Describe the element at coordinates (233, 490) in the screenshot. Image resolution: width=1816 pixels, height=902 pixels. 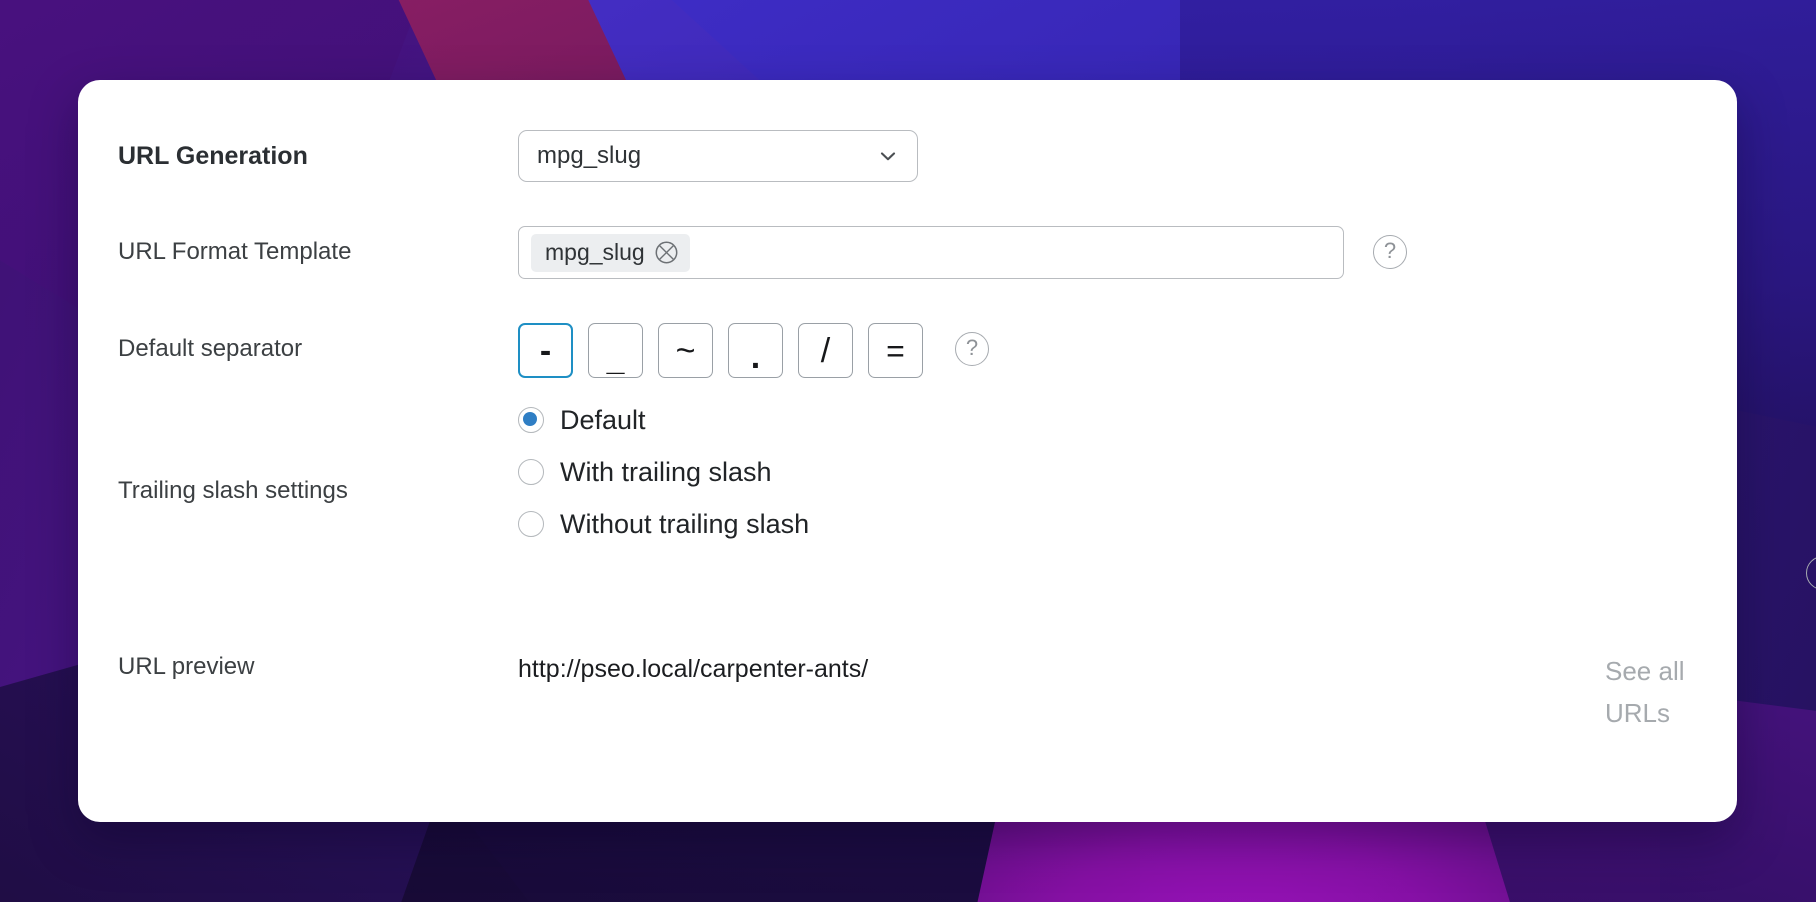
I see `label-trailing-slash-settings: Trailing slash settings` at that location.